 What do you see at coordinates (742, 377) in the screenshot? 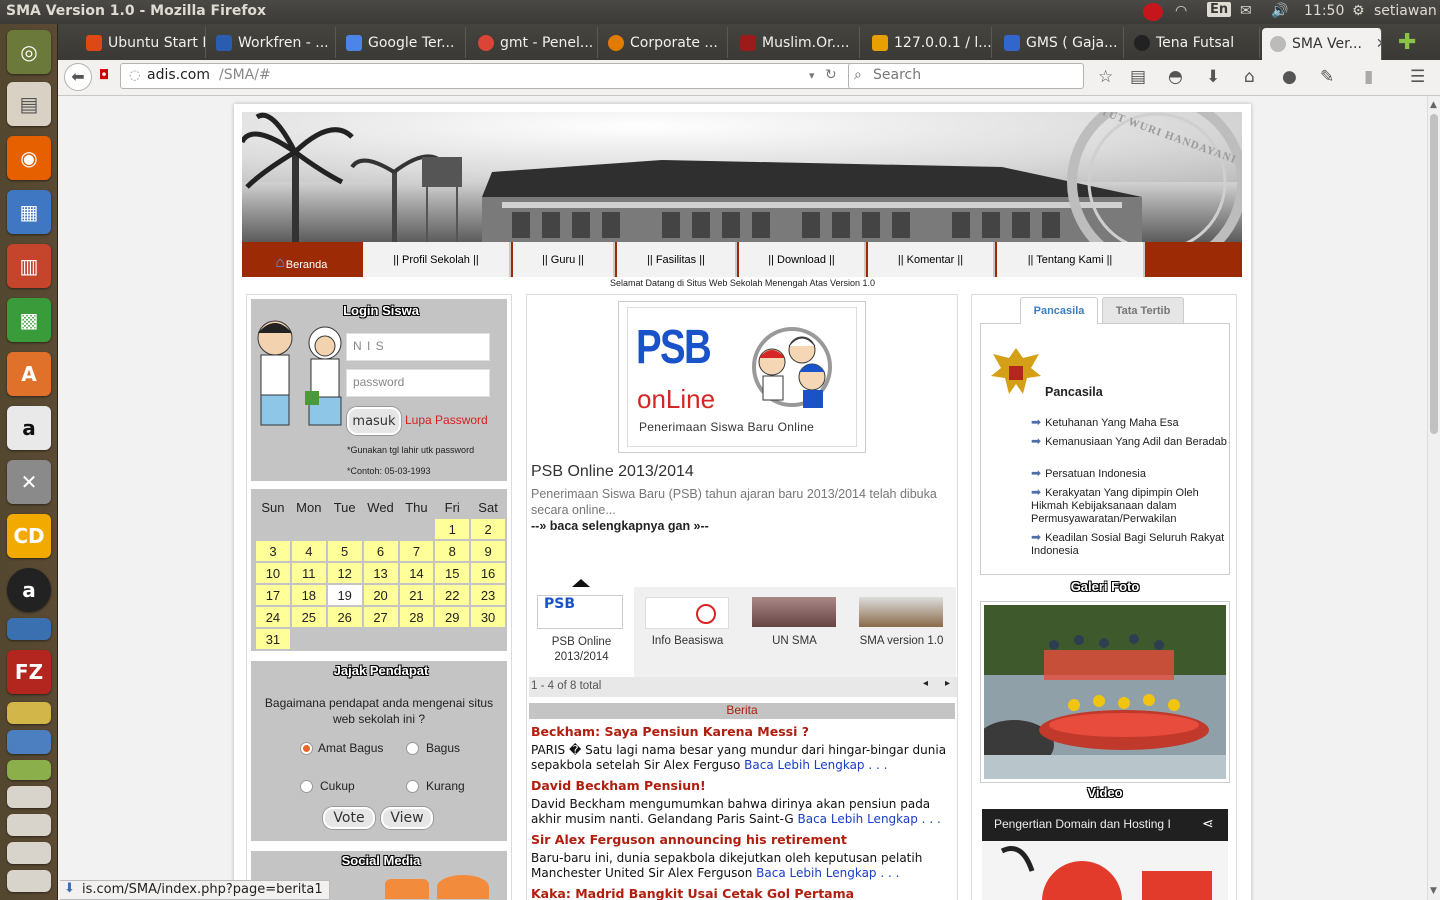
I see `featured-image: PSB onLine Penerimaan Siswa Baru Online` at bounding box center [742, 377].